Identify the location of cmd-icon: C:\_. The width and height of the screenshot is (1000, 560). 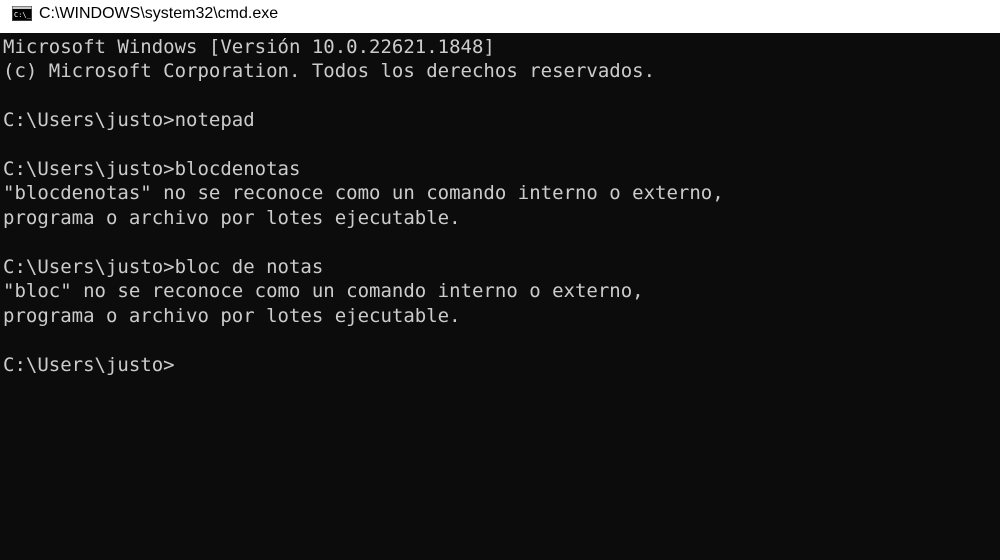
(22, 13).